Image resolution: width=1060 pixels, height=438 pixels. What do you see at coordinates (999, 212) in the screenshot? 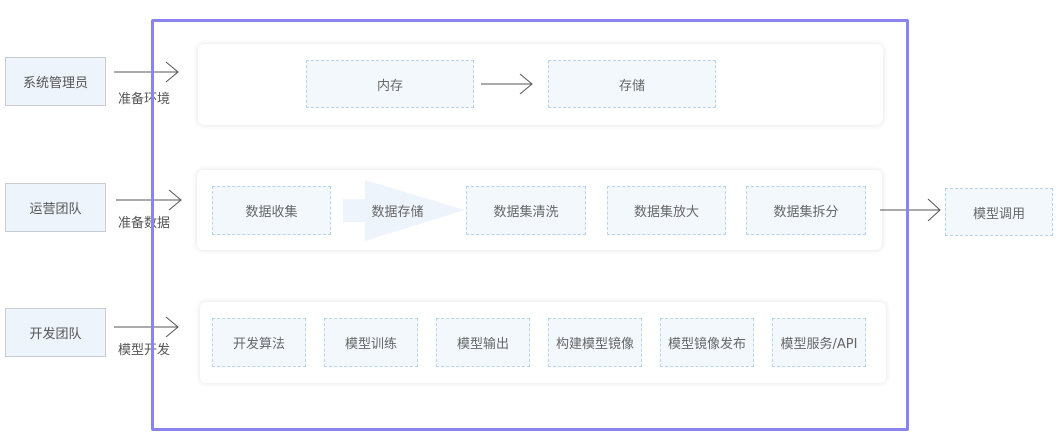
I see `box-model-call: 模型调用` at bounding box center [999, 212].